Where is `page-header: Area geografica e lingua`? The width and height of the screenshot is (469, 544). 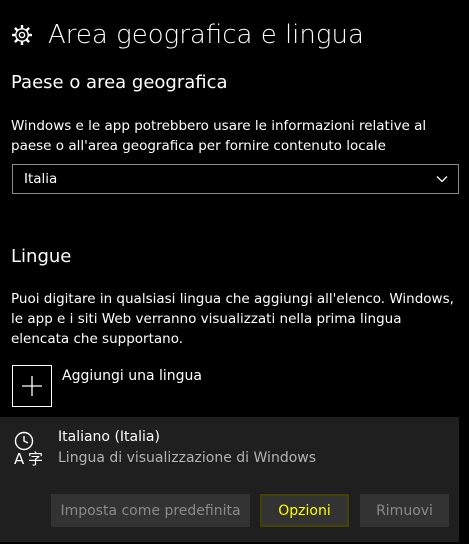
page-header: Area geografica e lingua is located at coordinates (187, 35).